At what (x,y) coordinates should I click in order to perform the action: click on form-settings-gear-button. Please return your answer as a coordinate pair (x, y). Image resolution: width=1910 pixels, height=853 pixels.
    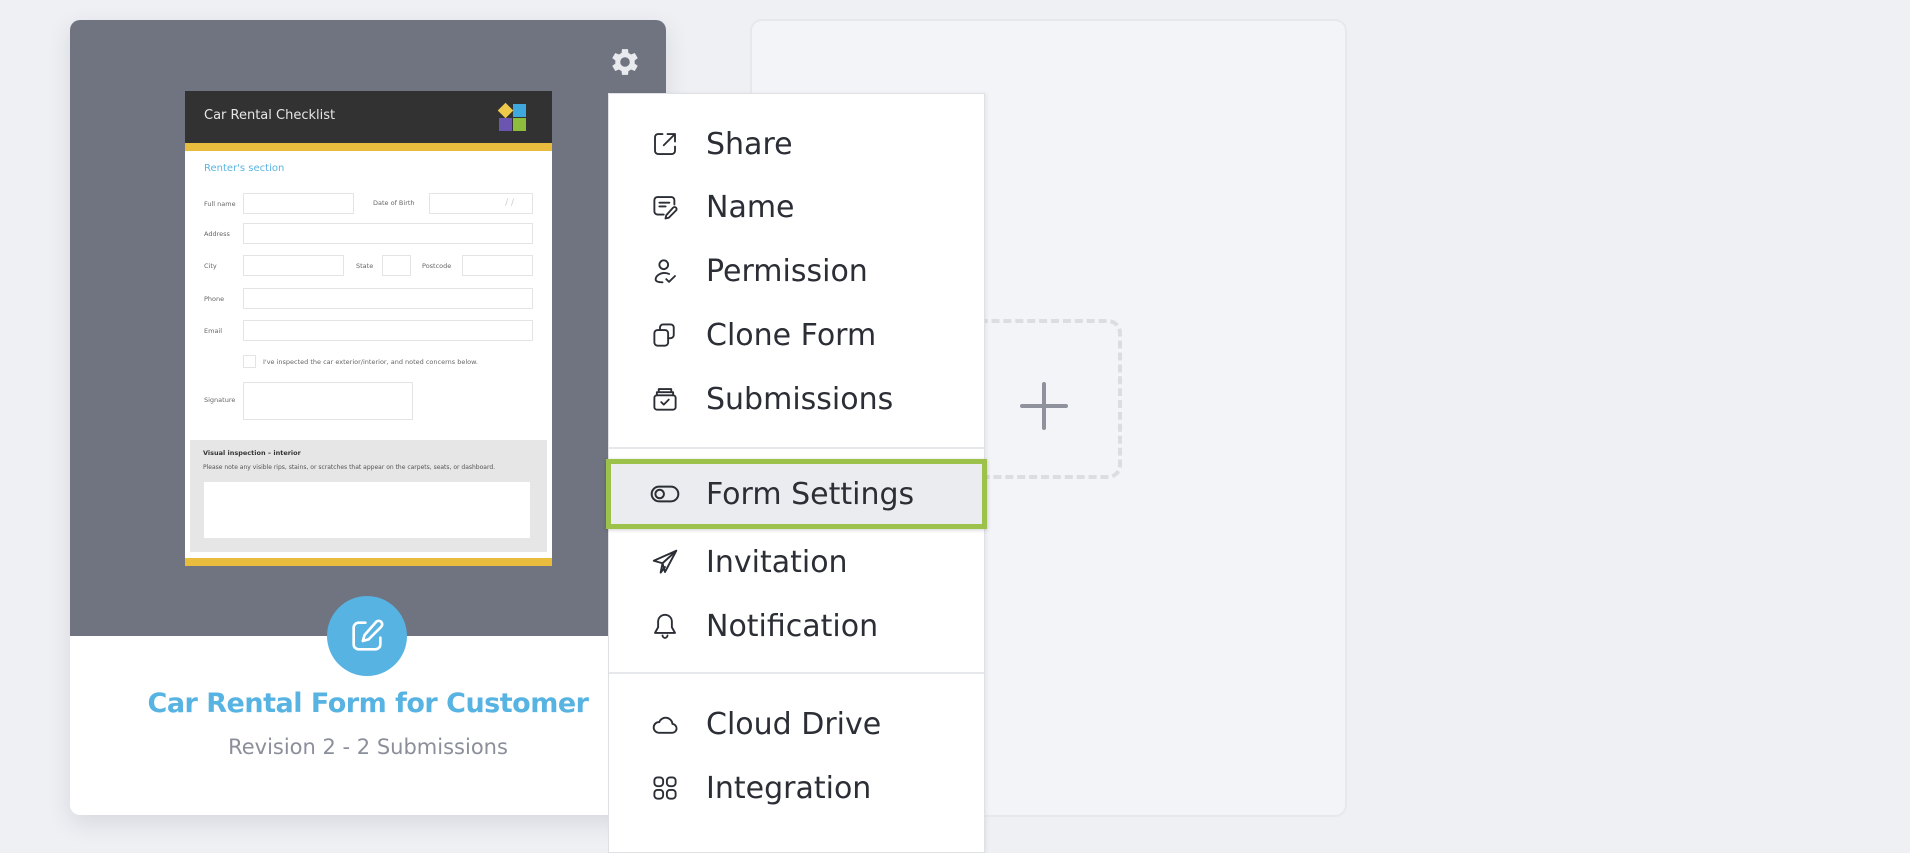
    Looking at the image, I should click on (625, 62).